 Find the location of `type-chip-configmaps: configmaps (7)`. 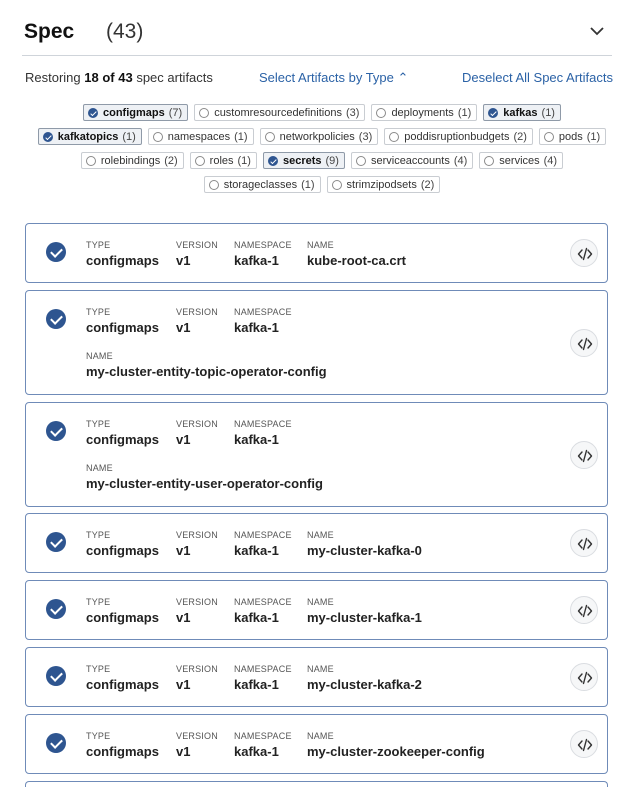

type-chip-configmaps: configmaps (7) is located at coordinates (136, 112).